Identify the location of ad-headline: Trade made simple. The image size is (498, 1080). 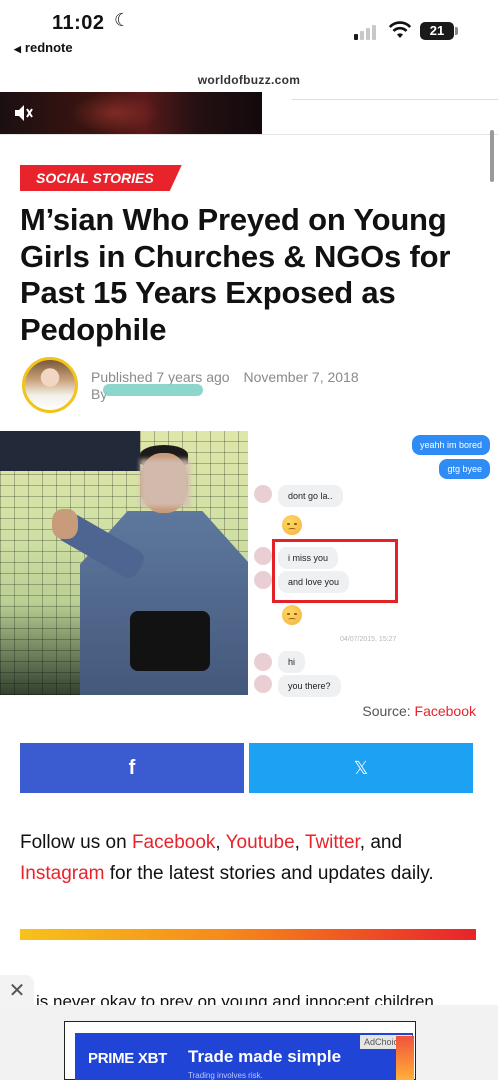
(265, 1056).